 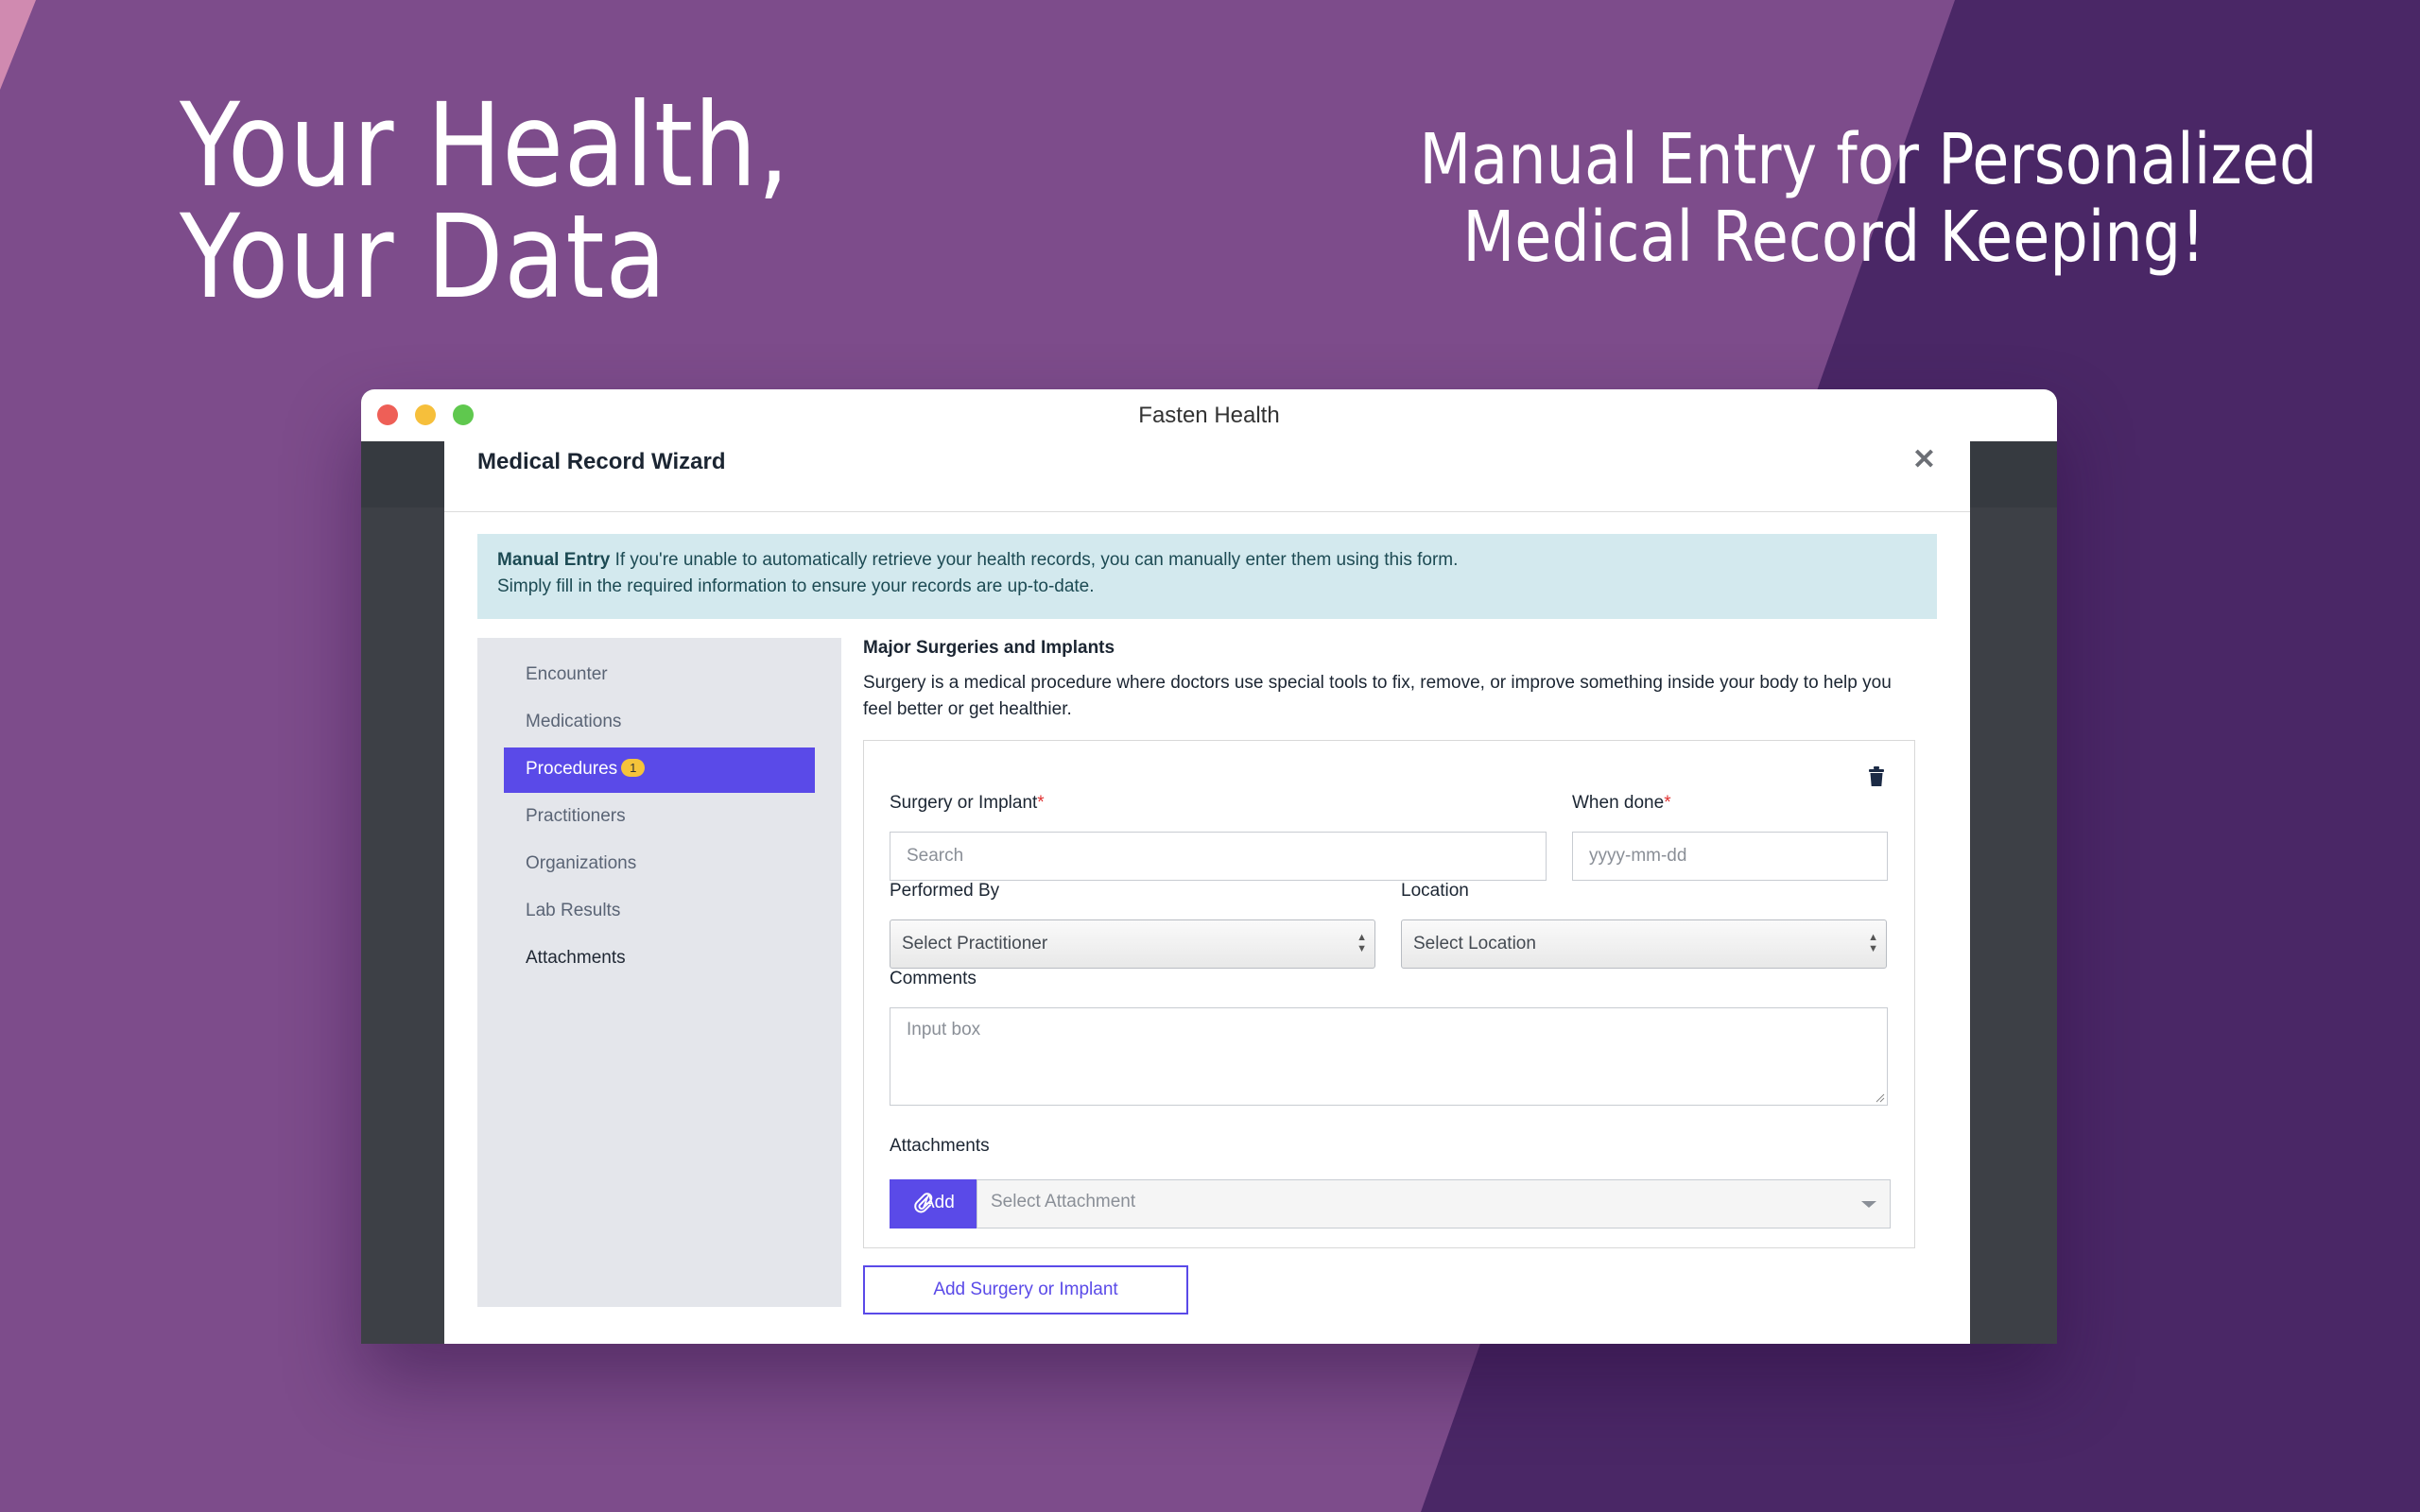 I want to click on practitioner-select-value: Select Practitioner, so click(x=975, y=944).